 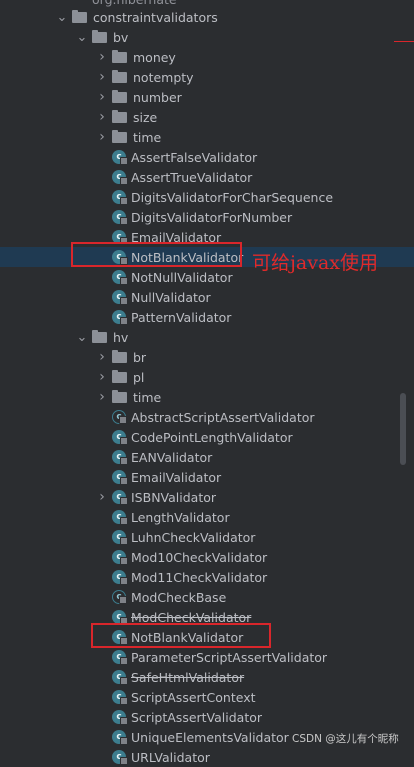 I want to click on tree-class-row: ›cEANValidator, so click(x=207, y=457).